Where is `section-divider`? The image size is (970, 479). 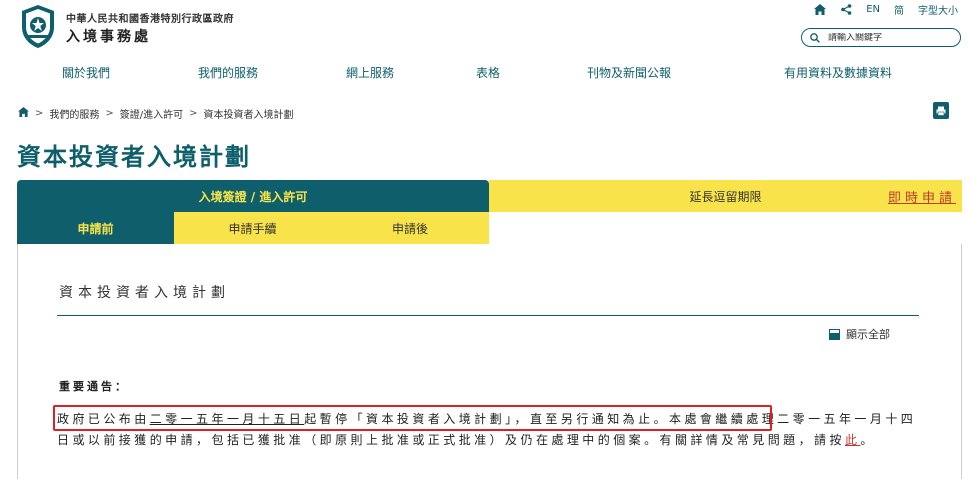 section-divider is located at coordinates (488, 315).